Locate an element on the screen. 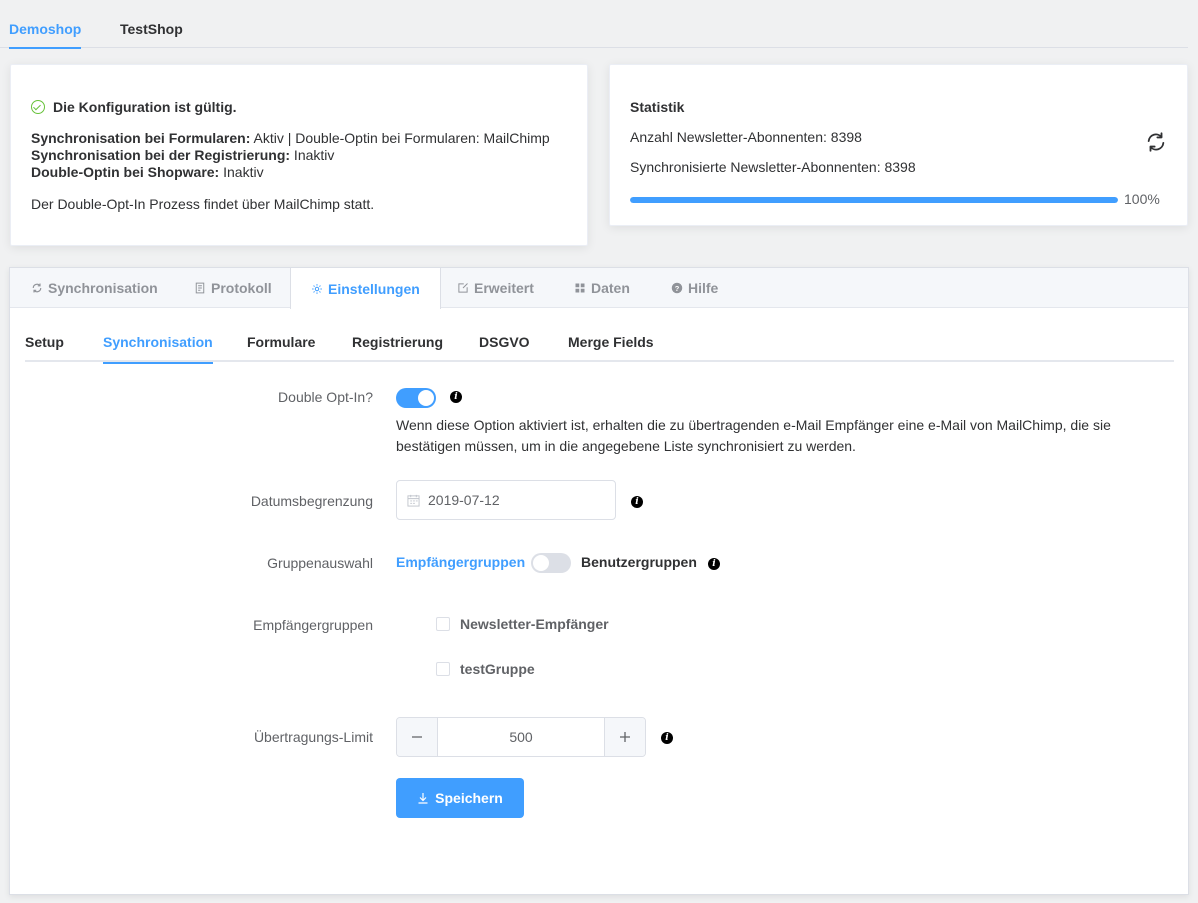 The image size is (1198, 903). config-status: Die Konfiguration ist gültig. is located at coordinates (134, 107).